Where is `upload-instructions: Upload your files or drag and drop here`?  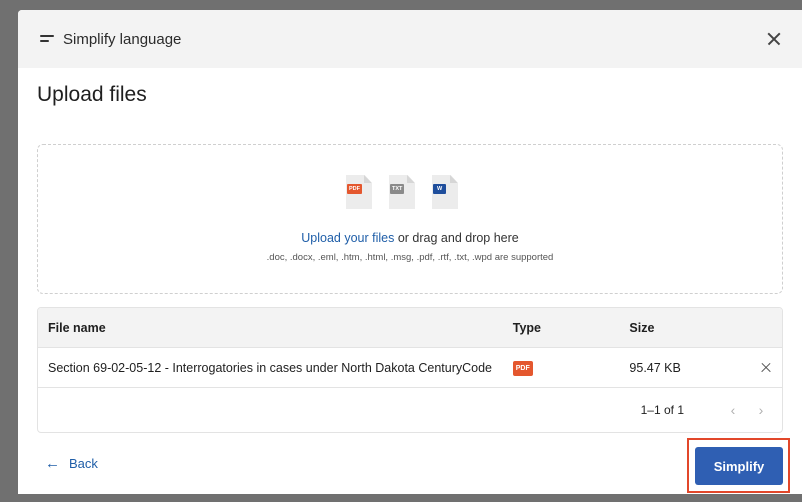 upload-instructions: Upload your files or drag and drop here is located at coordinates (410, 238).